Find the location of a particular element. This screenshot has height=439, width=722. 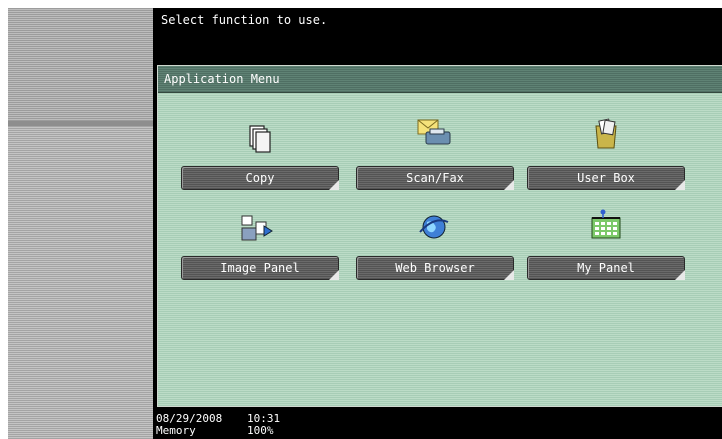

status-time: 10:31 is located at coordinates (264, 418).